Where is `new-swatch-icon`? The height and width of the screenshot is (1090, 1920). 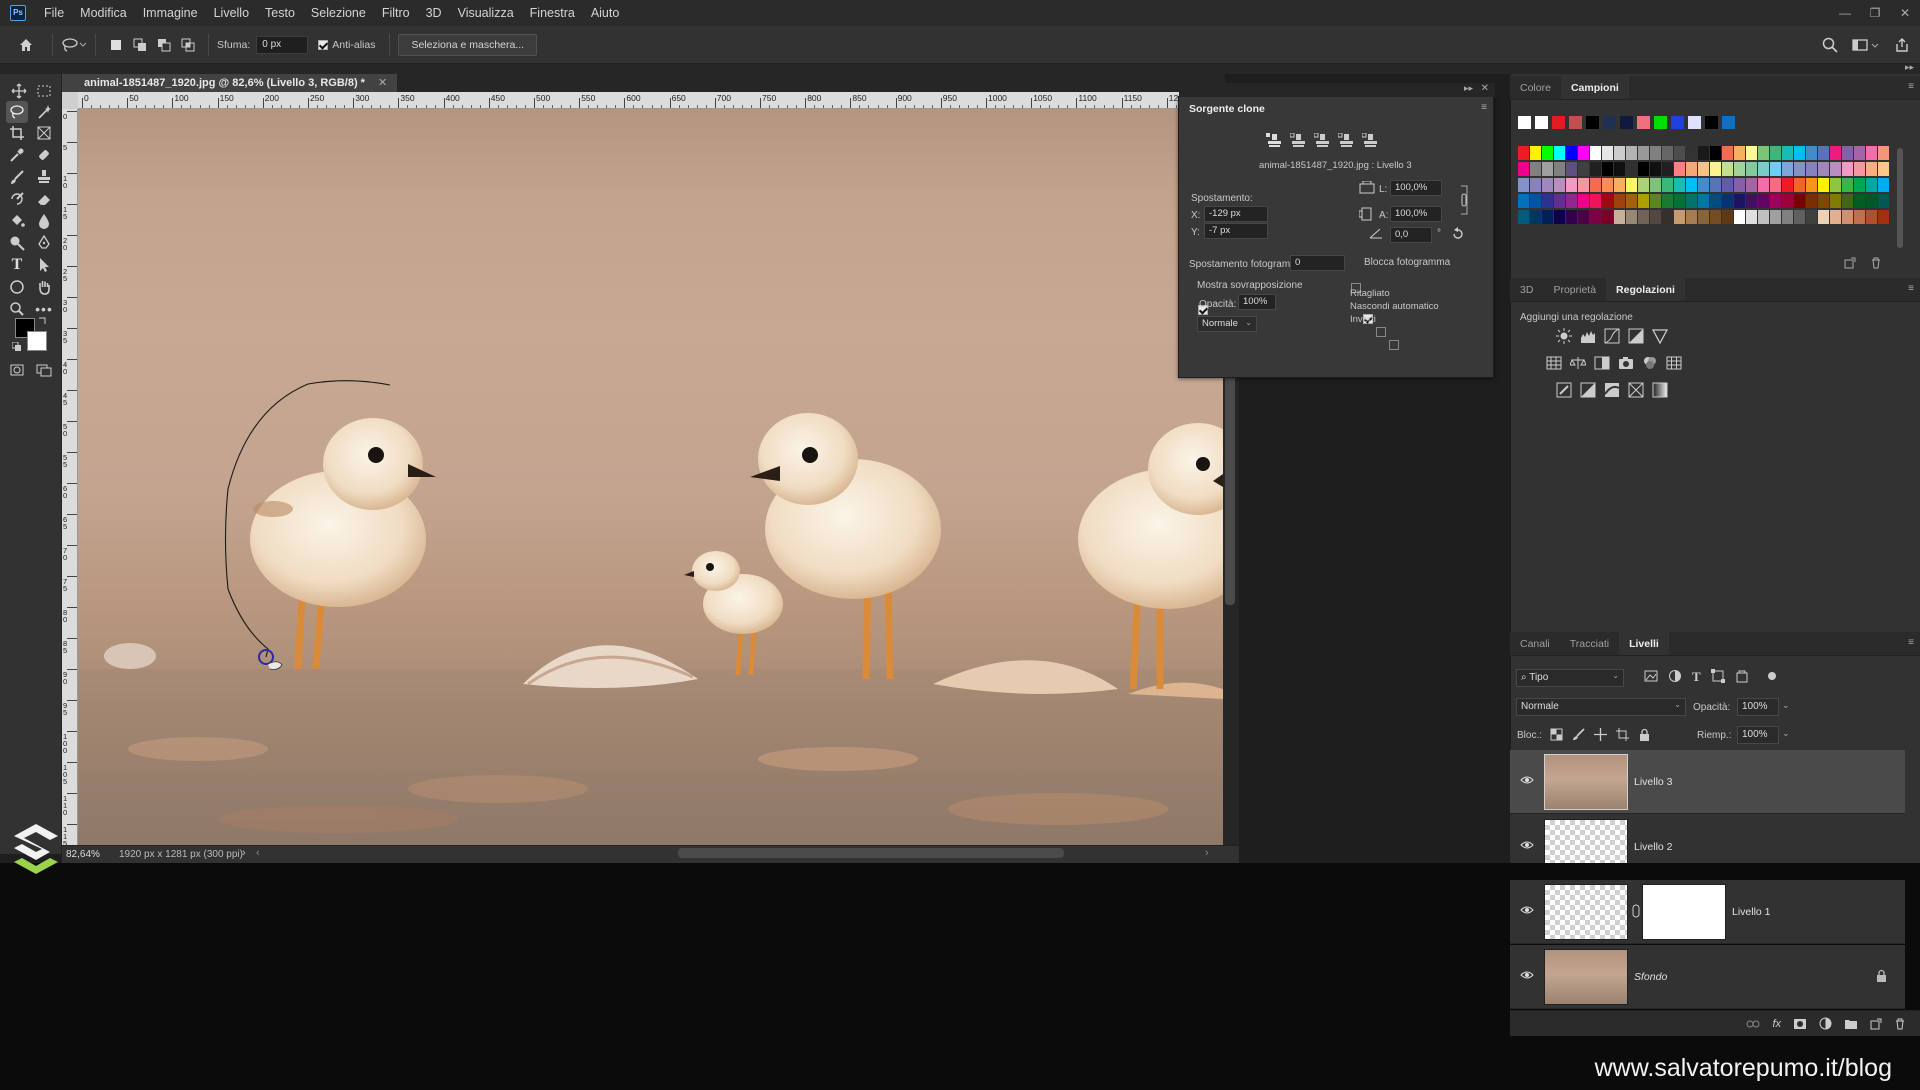
new-swatch-icon is located at coordinates (1850, 263).